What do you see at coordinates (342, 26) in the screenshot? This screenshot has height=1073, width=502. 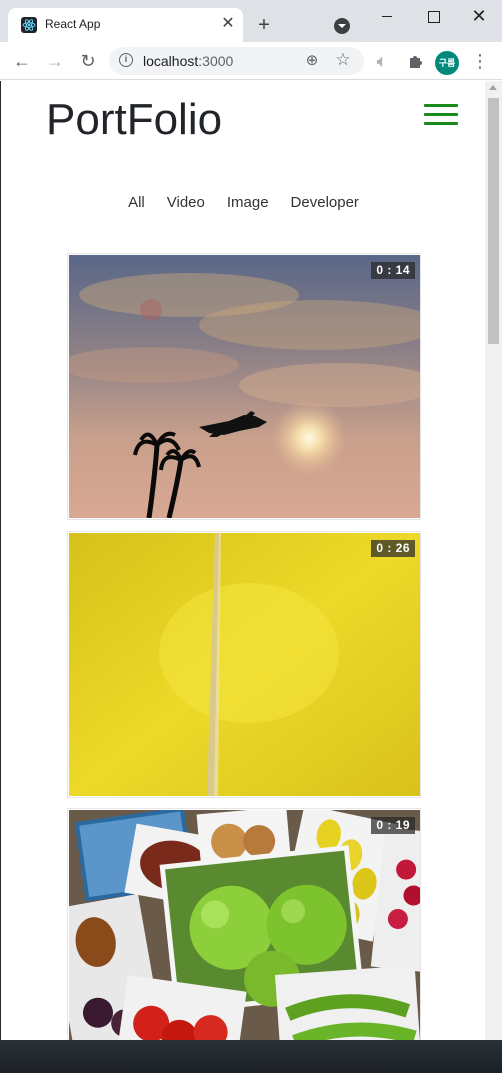 I see `tab-search-icon` at bounding box center [342, 26].